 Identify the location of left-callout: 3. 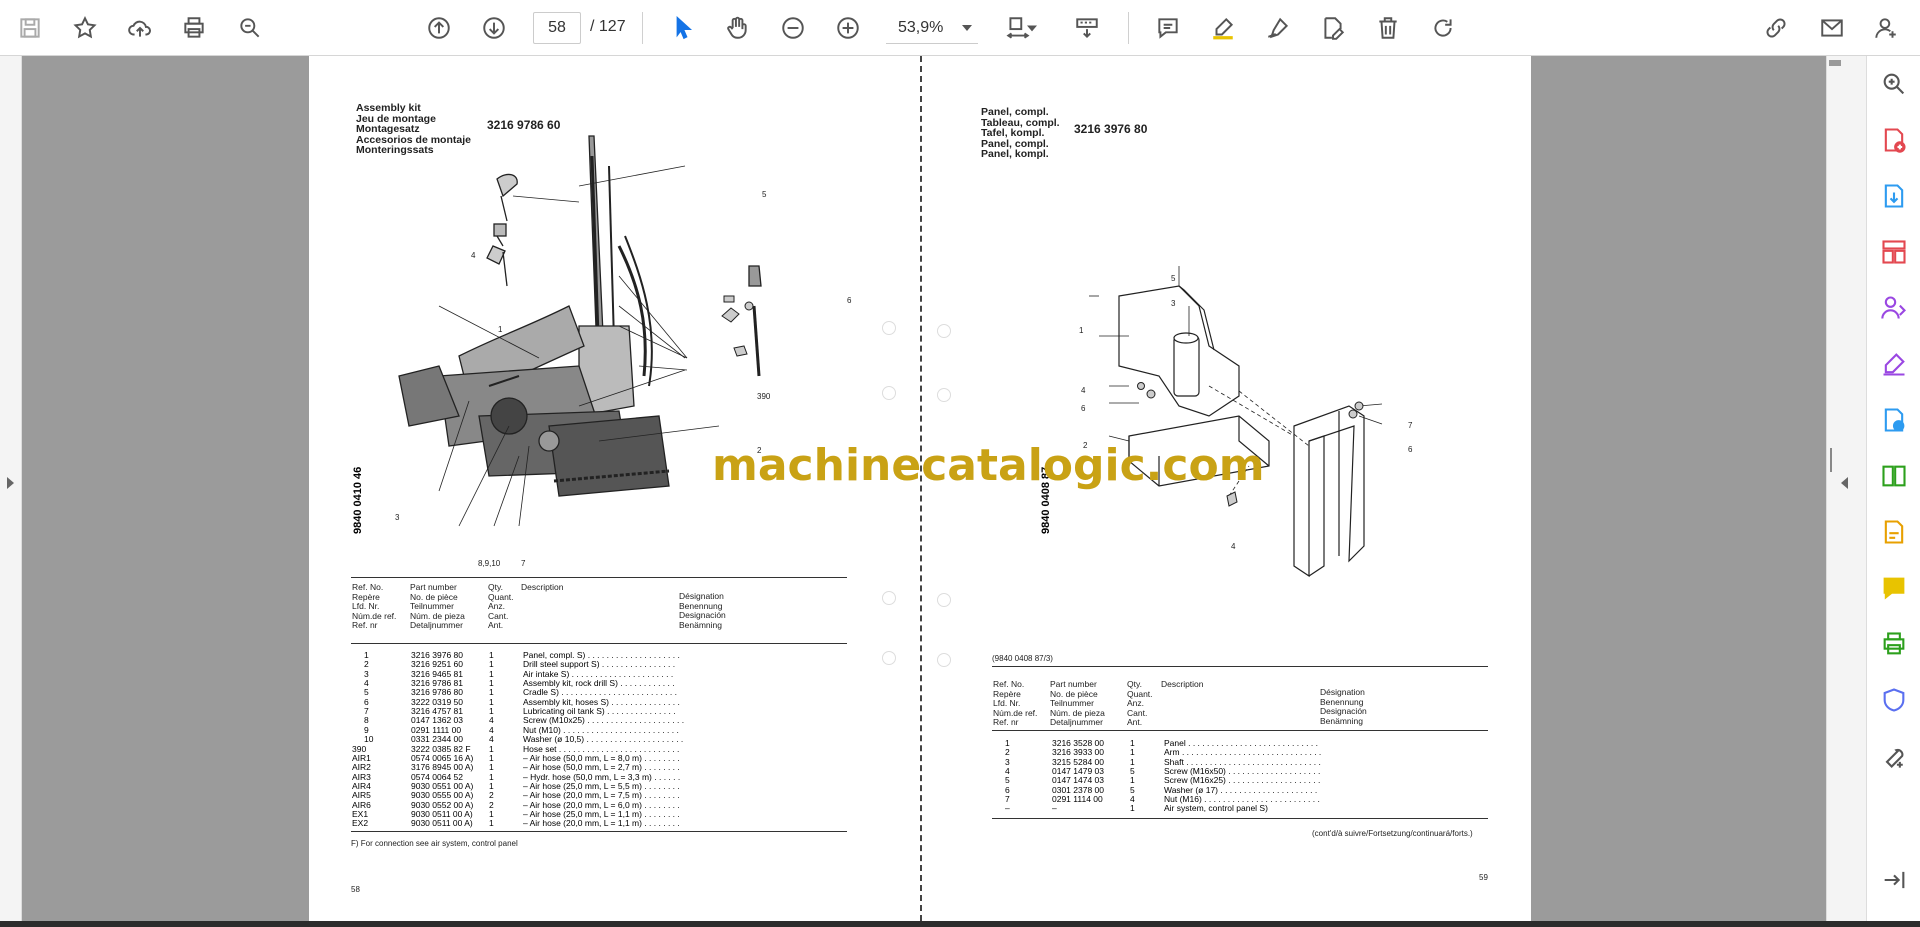
(397, 517).